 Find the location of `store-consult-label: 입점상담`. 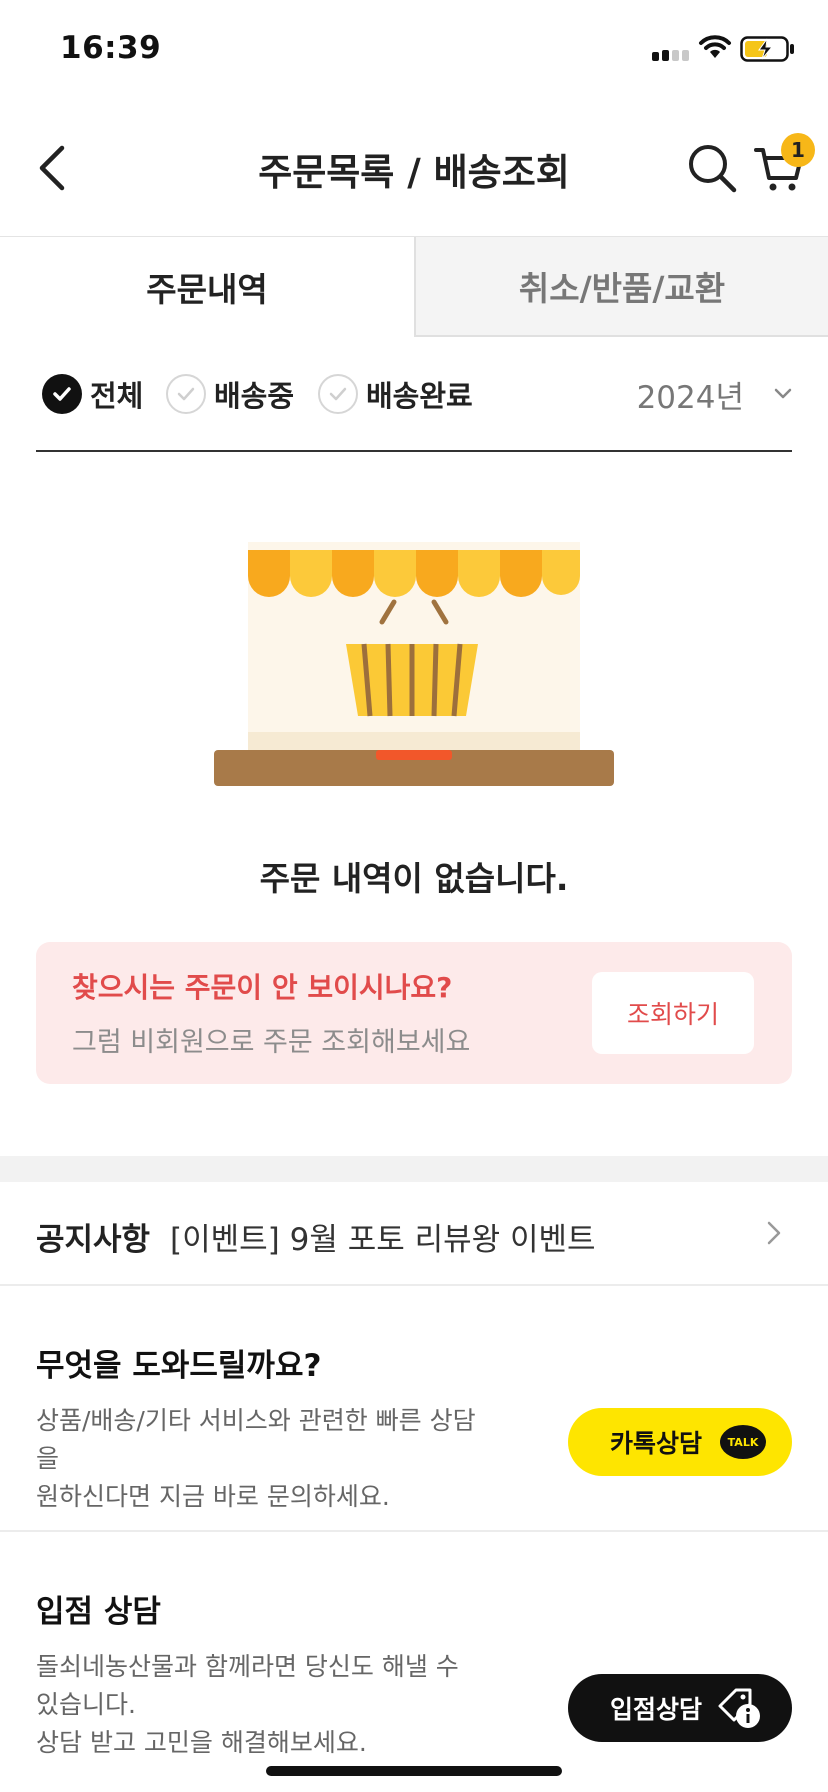

store-consult-label: 입점상담 is located at coordinates (656, 1709).